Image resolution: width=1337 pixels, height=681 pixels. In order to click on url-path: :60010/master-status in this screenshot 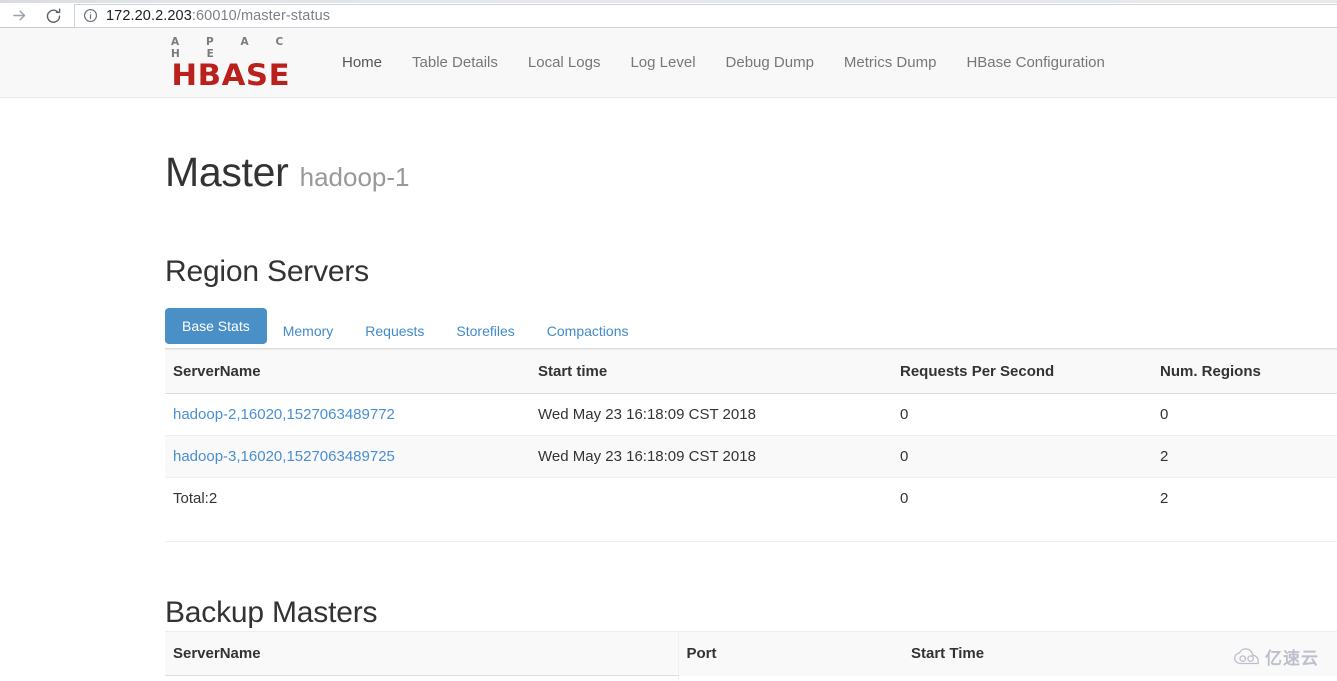, I will do `click(261, 15)`.